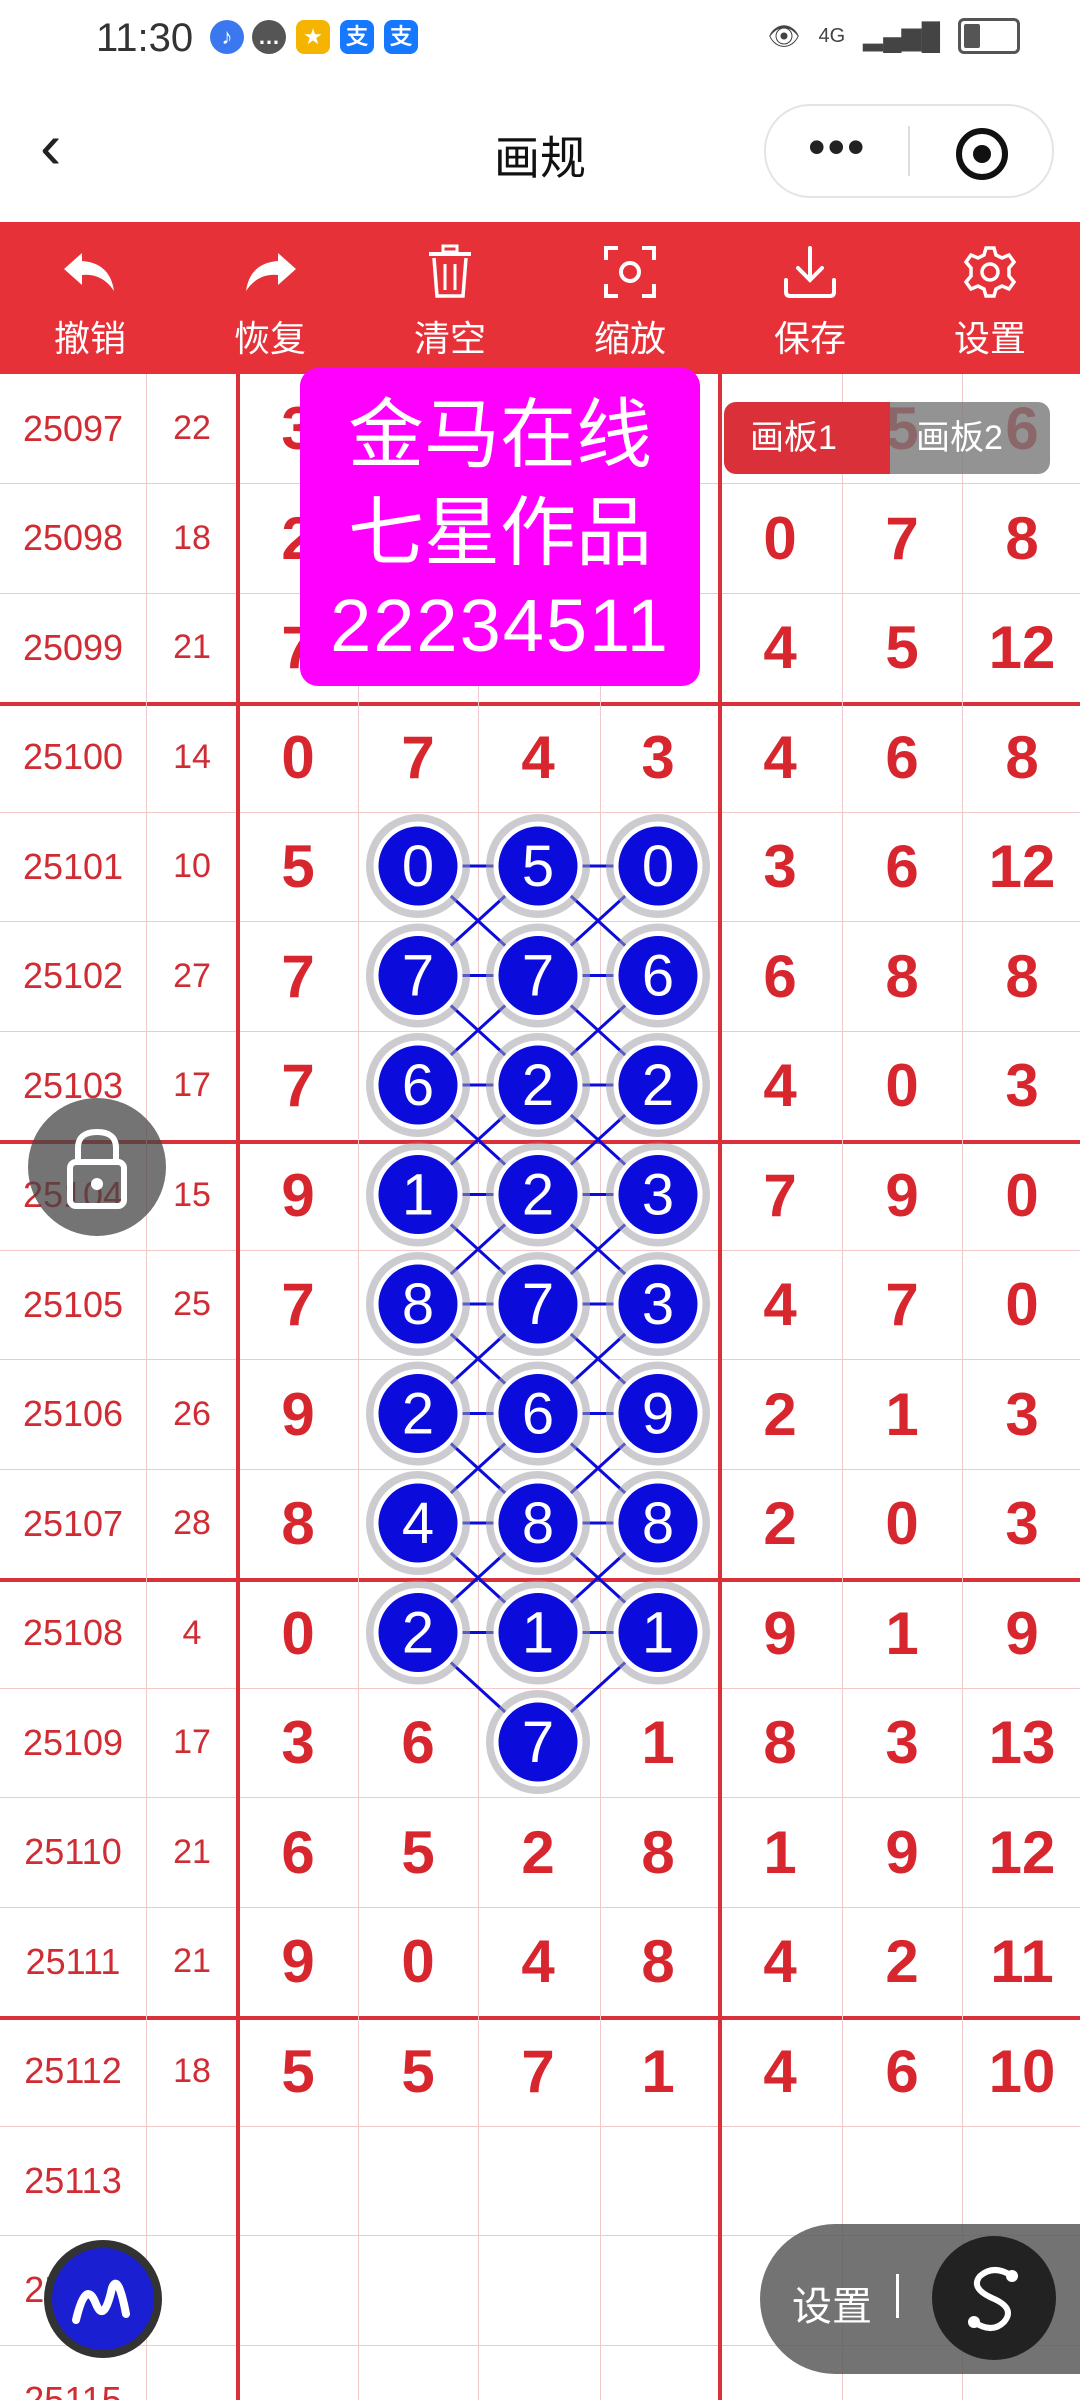 The height and width of the screenshot is (2400, 1080). I want to click on marked-digit-circle: 5, so click(538, 866).